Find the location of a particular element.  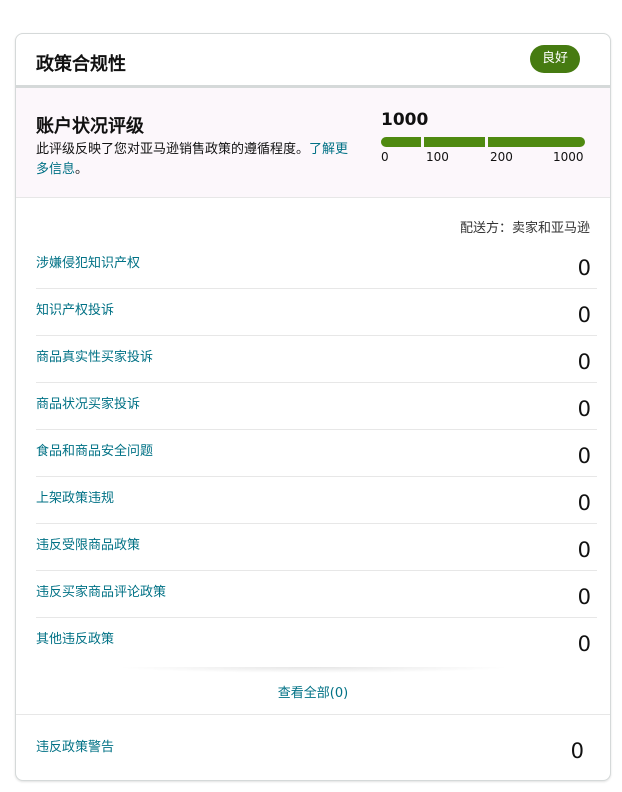

metric-link-restricted-products: 违反受限商品政策 is located at coordinates (88, 543).